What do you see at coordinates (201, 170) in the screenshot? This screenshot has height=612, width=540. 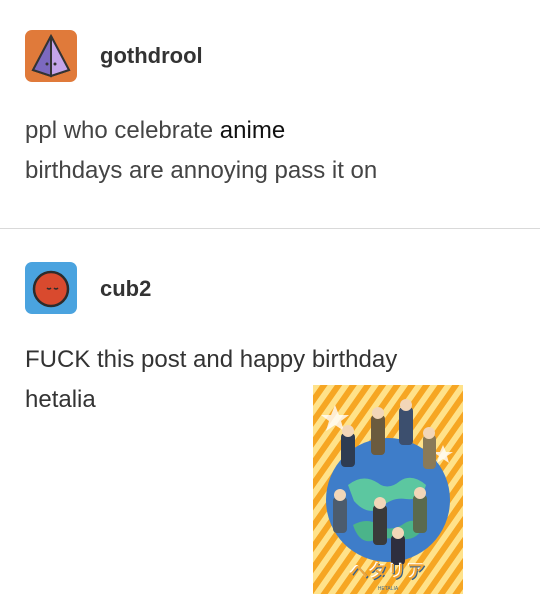 I see `post-text-line: birthdays are annoying pass it on` at bounding box center [201, 170].